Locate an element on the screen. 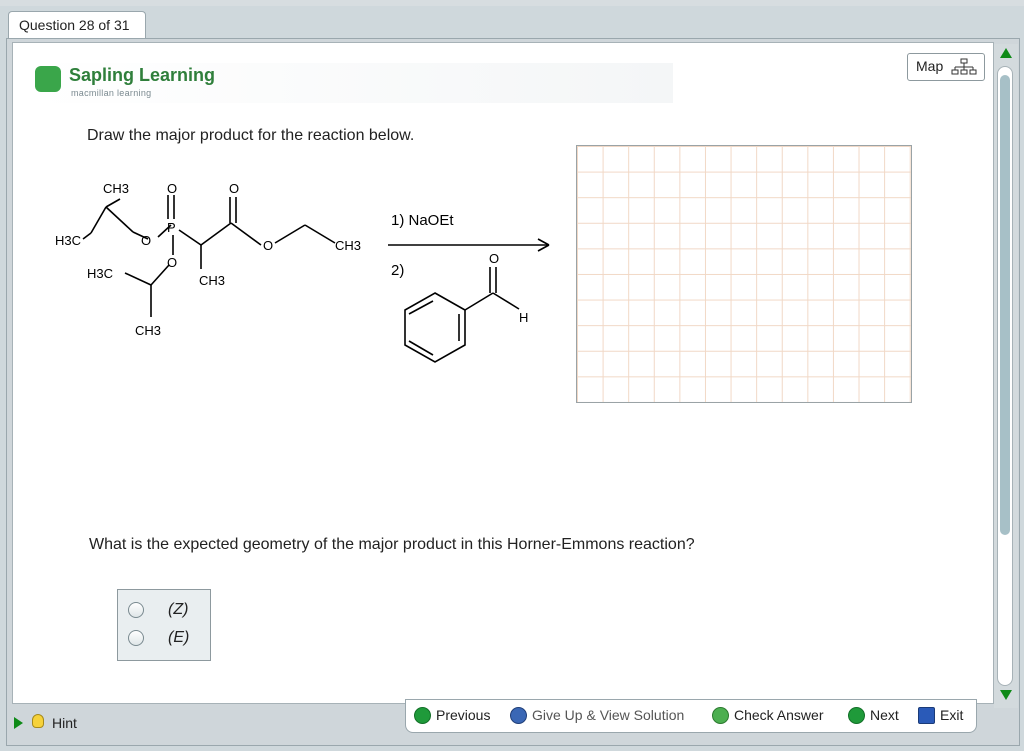 Image resolution: width=1024 pixels, height=751 pixels. choice-e-label: (E) is located at coordinates (179, 637).